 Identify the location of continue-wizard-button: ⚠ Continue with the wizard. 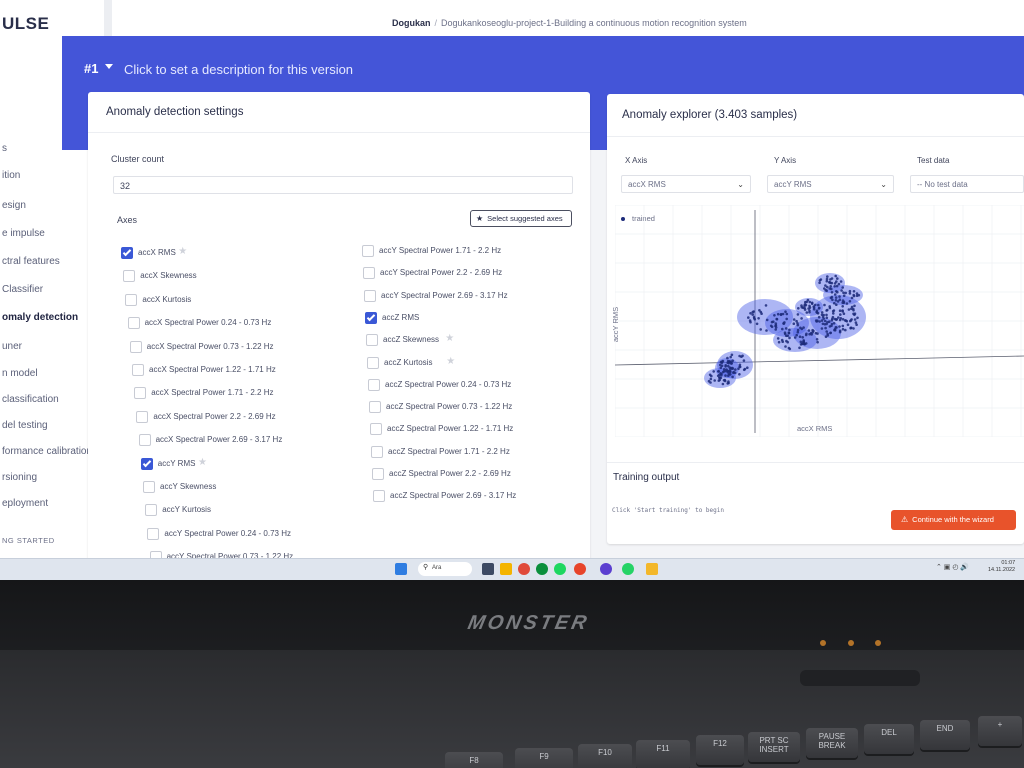
(953, 520).